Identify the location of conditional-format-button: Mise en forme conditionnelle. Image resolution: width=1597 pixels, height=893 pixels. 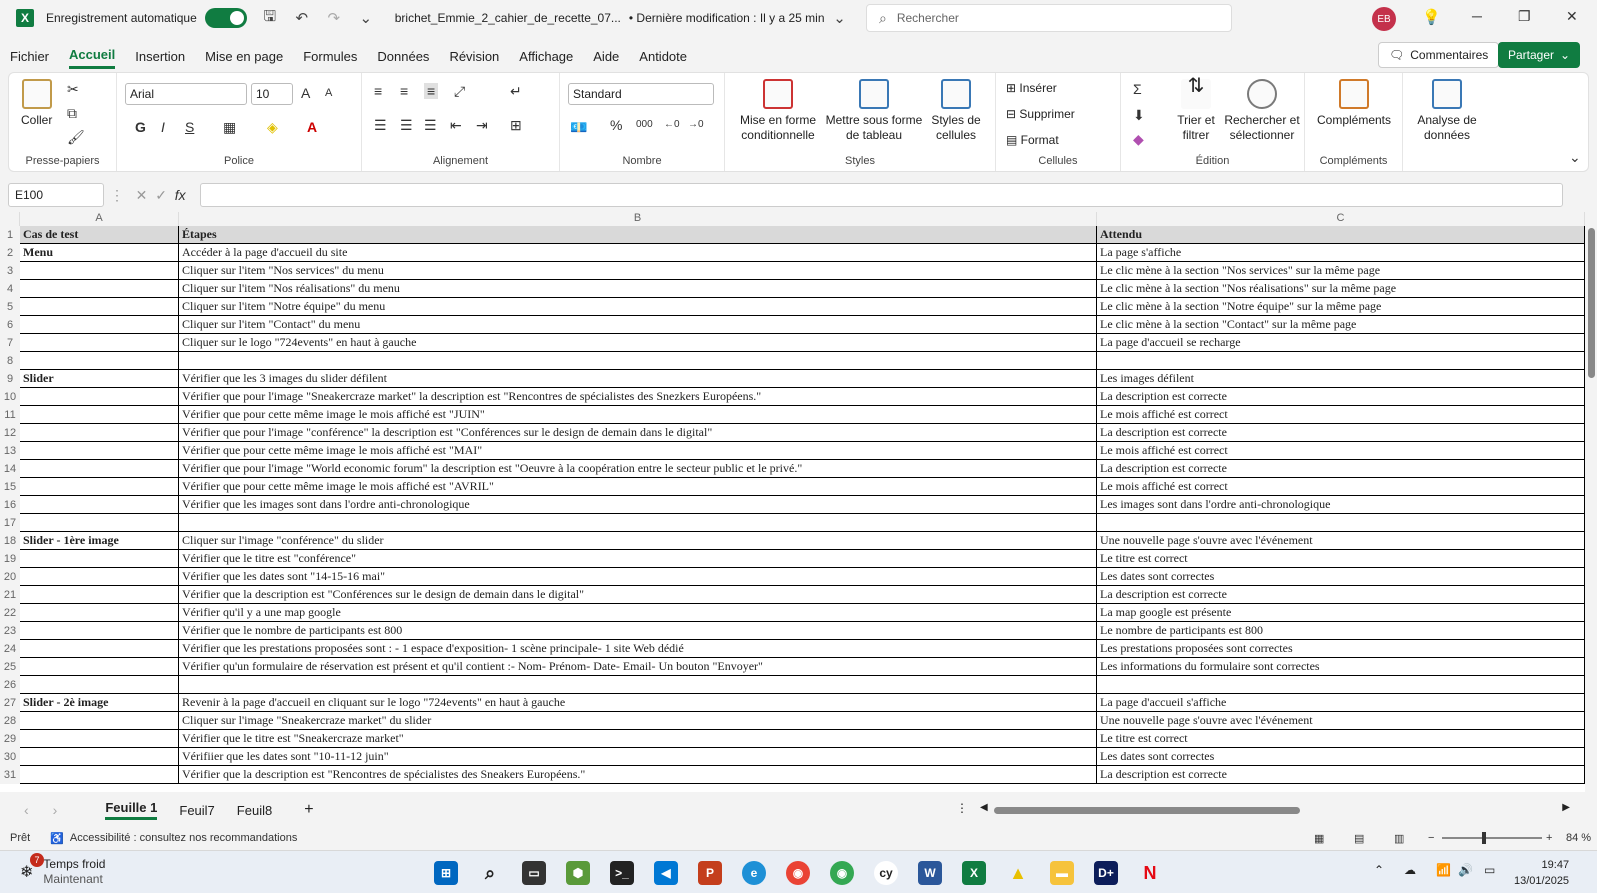
(778, 111).